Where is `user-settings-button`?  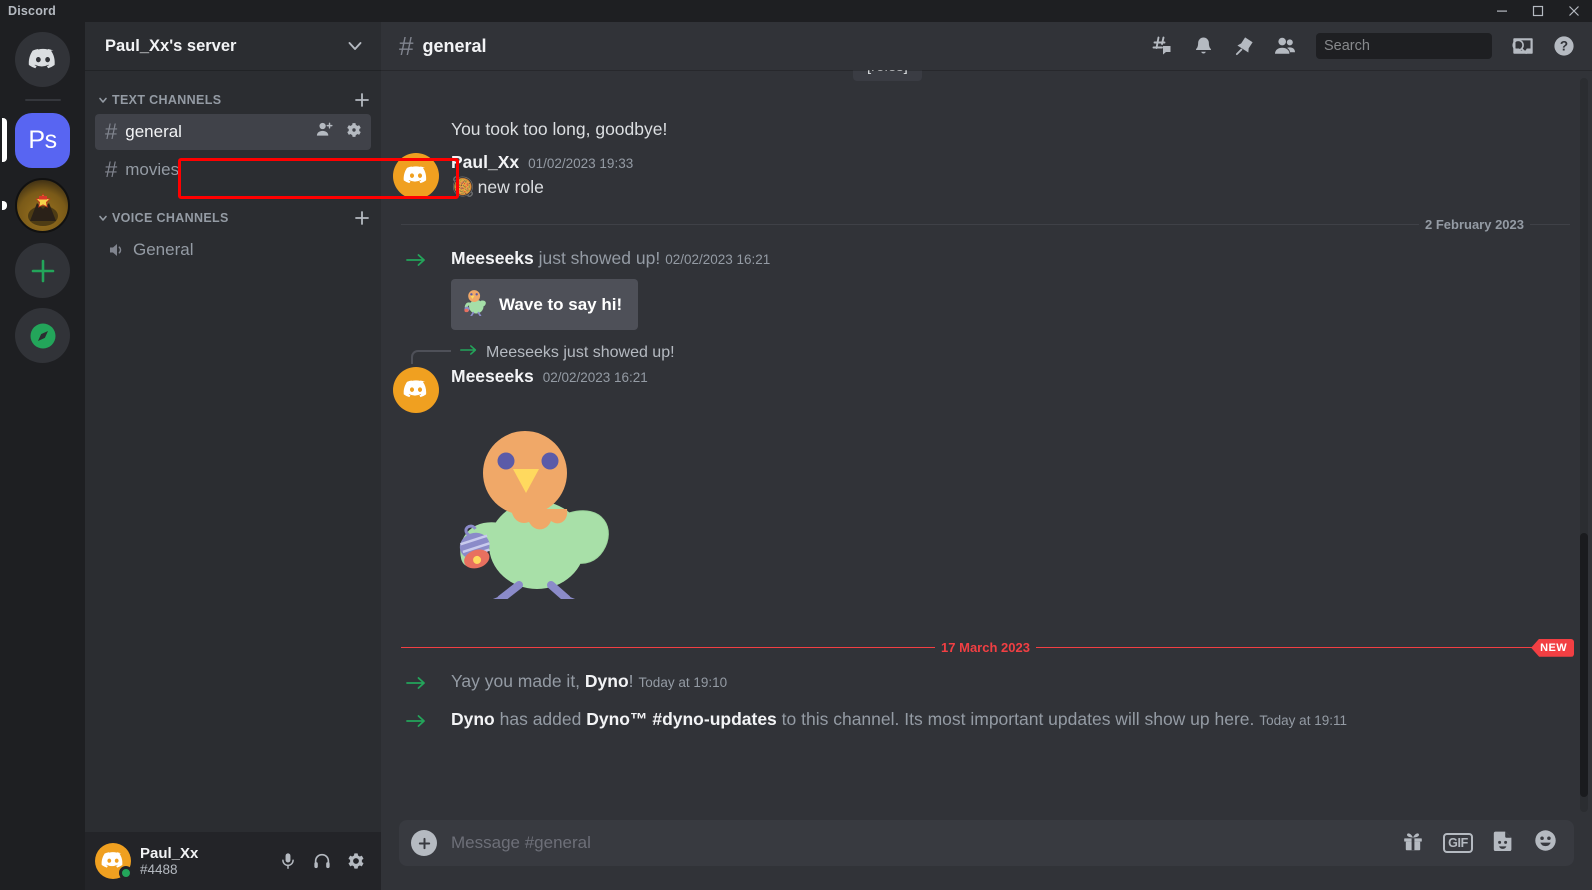 user-settings-button is located at coordinates (356, 861).